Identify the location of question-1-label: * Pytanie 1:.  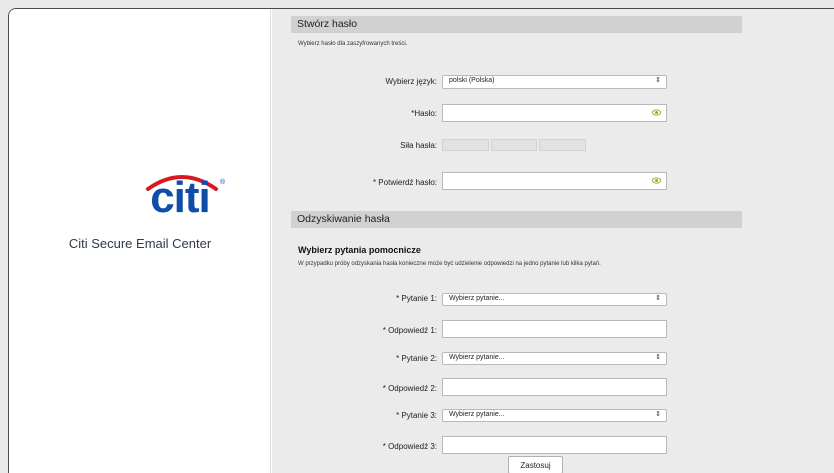
(416, 298).